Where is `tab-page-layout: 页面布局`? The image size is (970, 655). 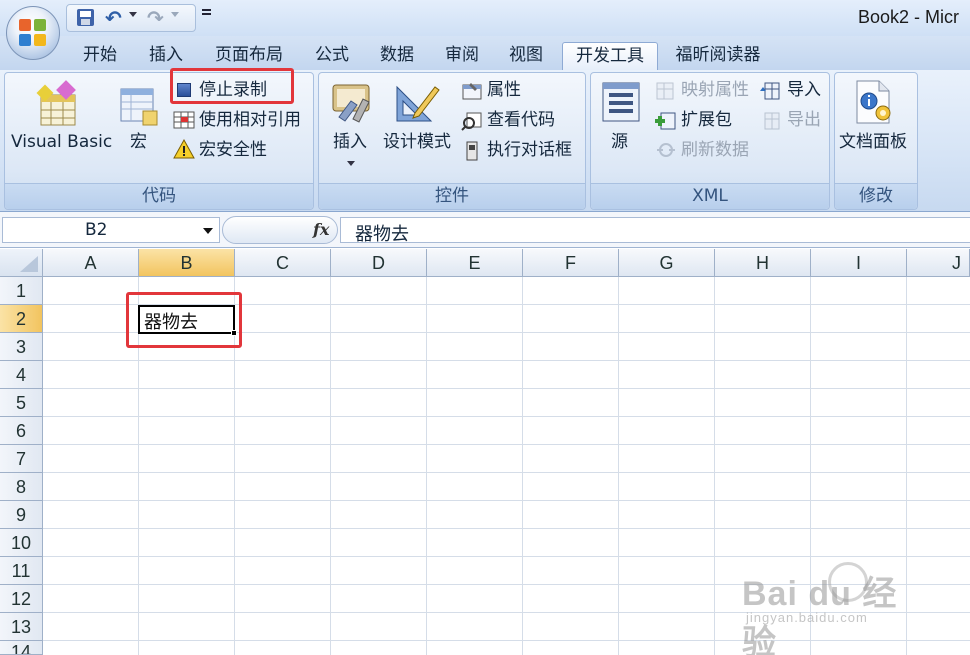 tab-page-layout: 页面布局 is located at coordinates (249, 56).